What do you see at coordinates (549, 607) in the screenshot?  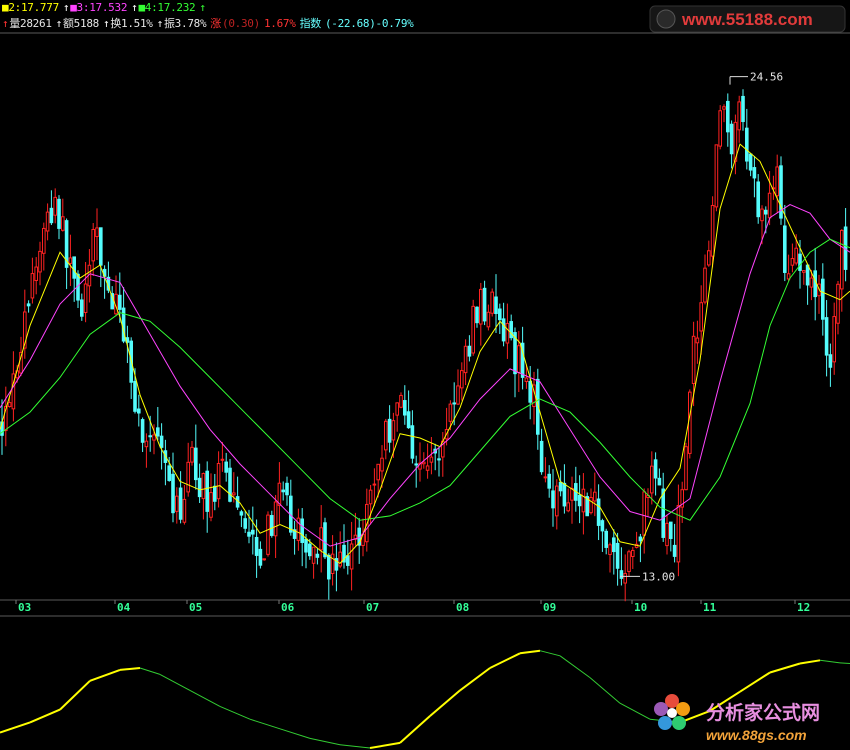 I see `month-label: 09` at bounding box center [549, 607].